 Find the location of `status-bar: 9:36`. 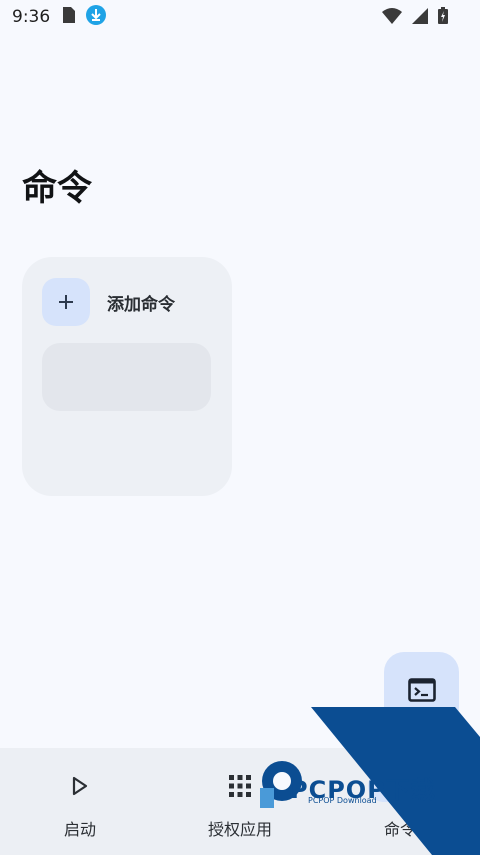

status-bar: 9:36 is located at coordinates (240, 17).